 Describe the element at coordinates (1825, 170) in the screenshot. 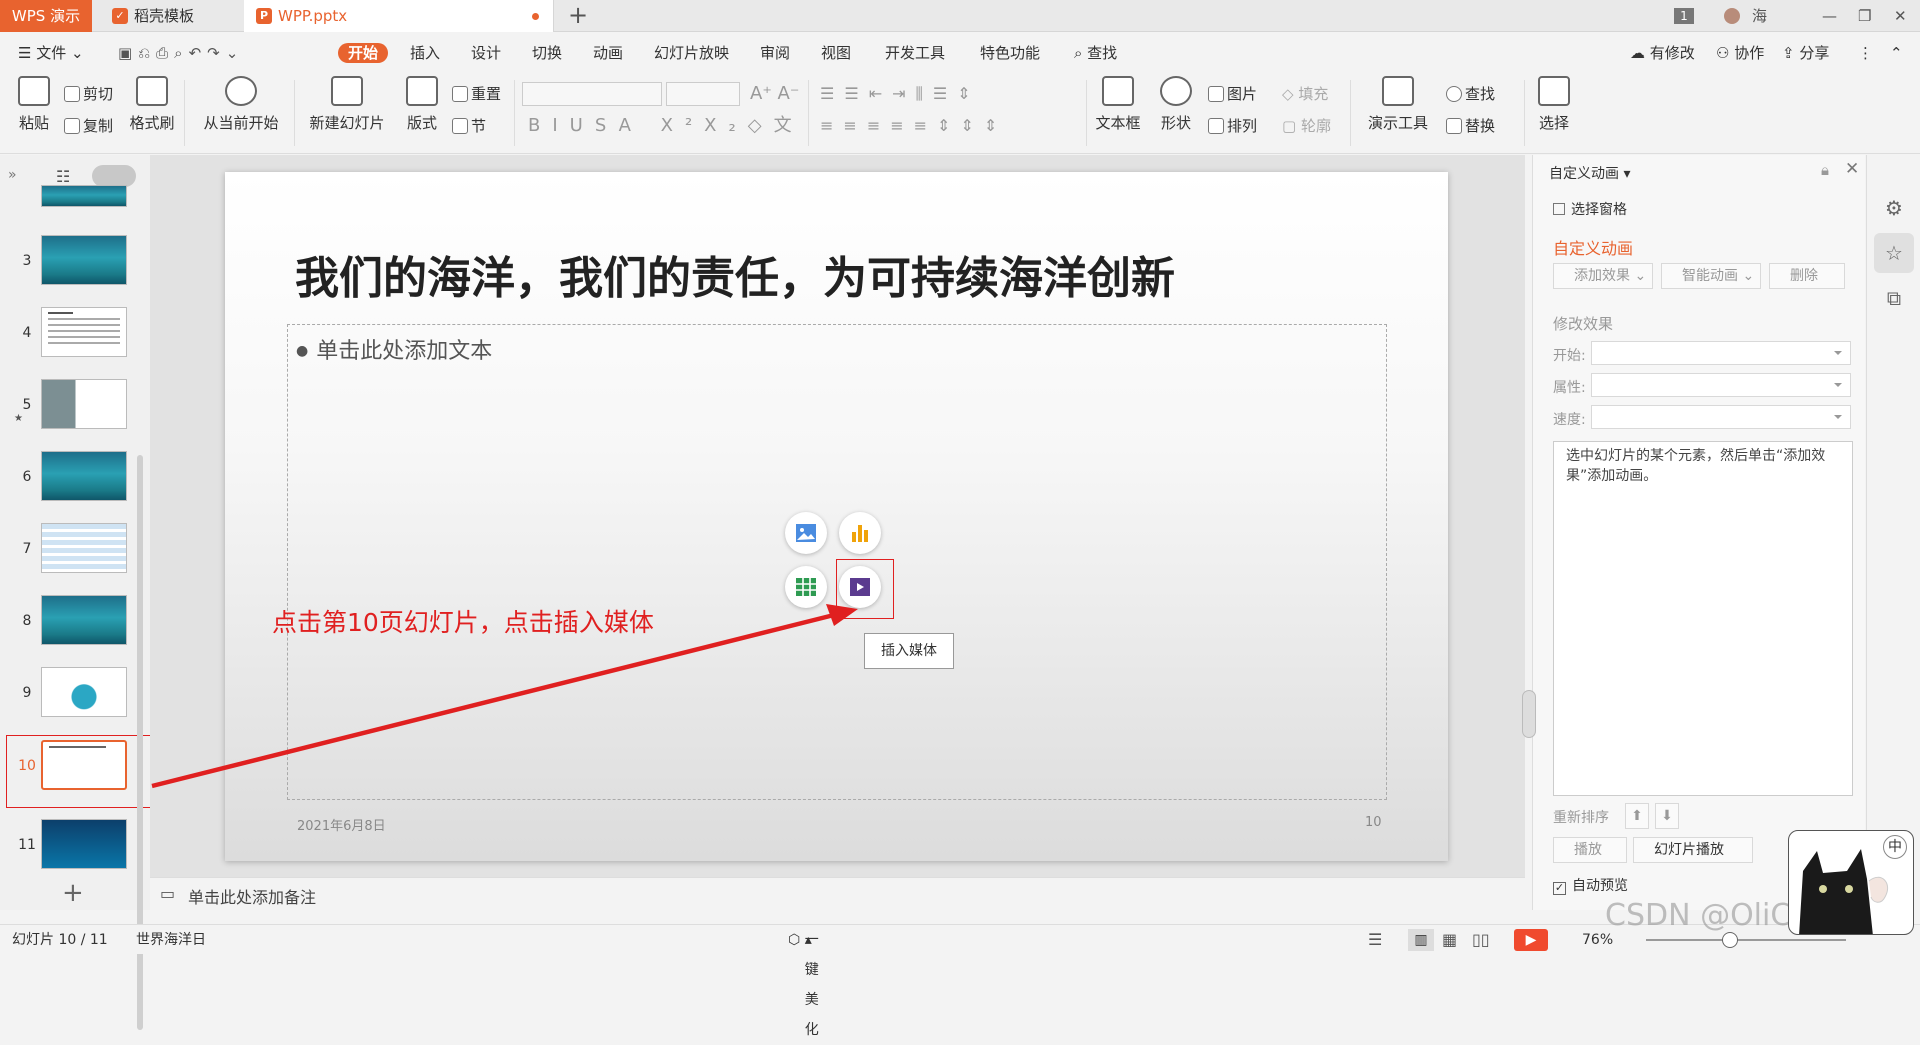

I see `lock-icon: 🔒︎` at that location.